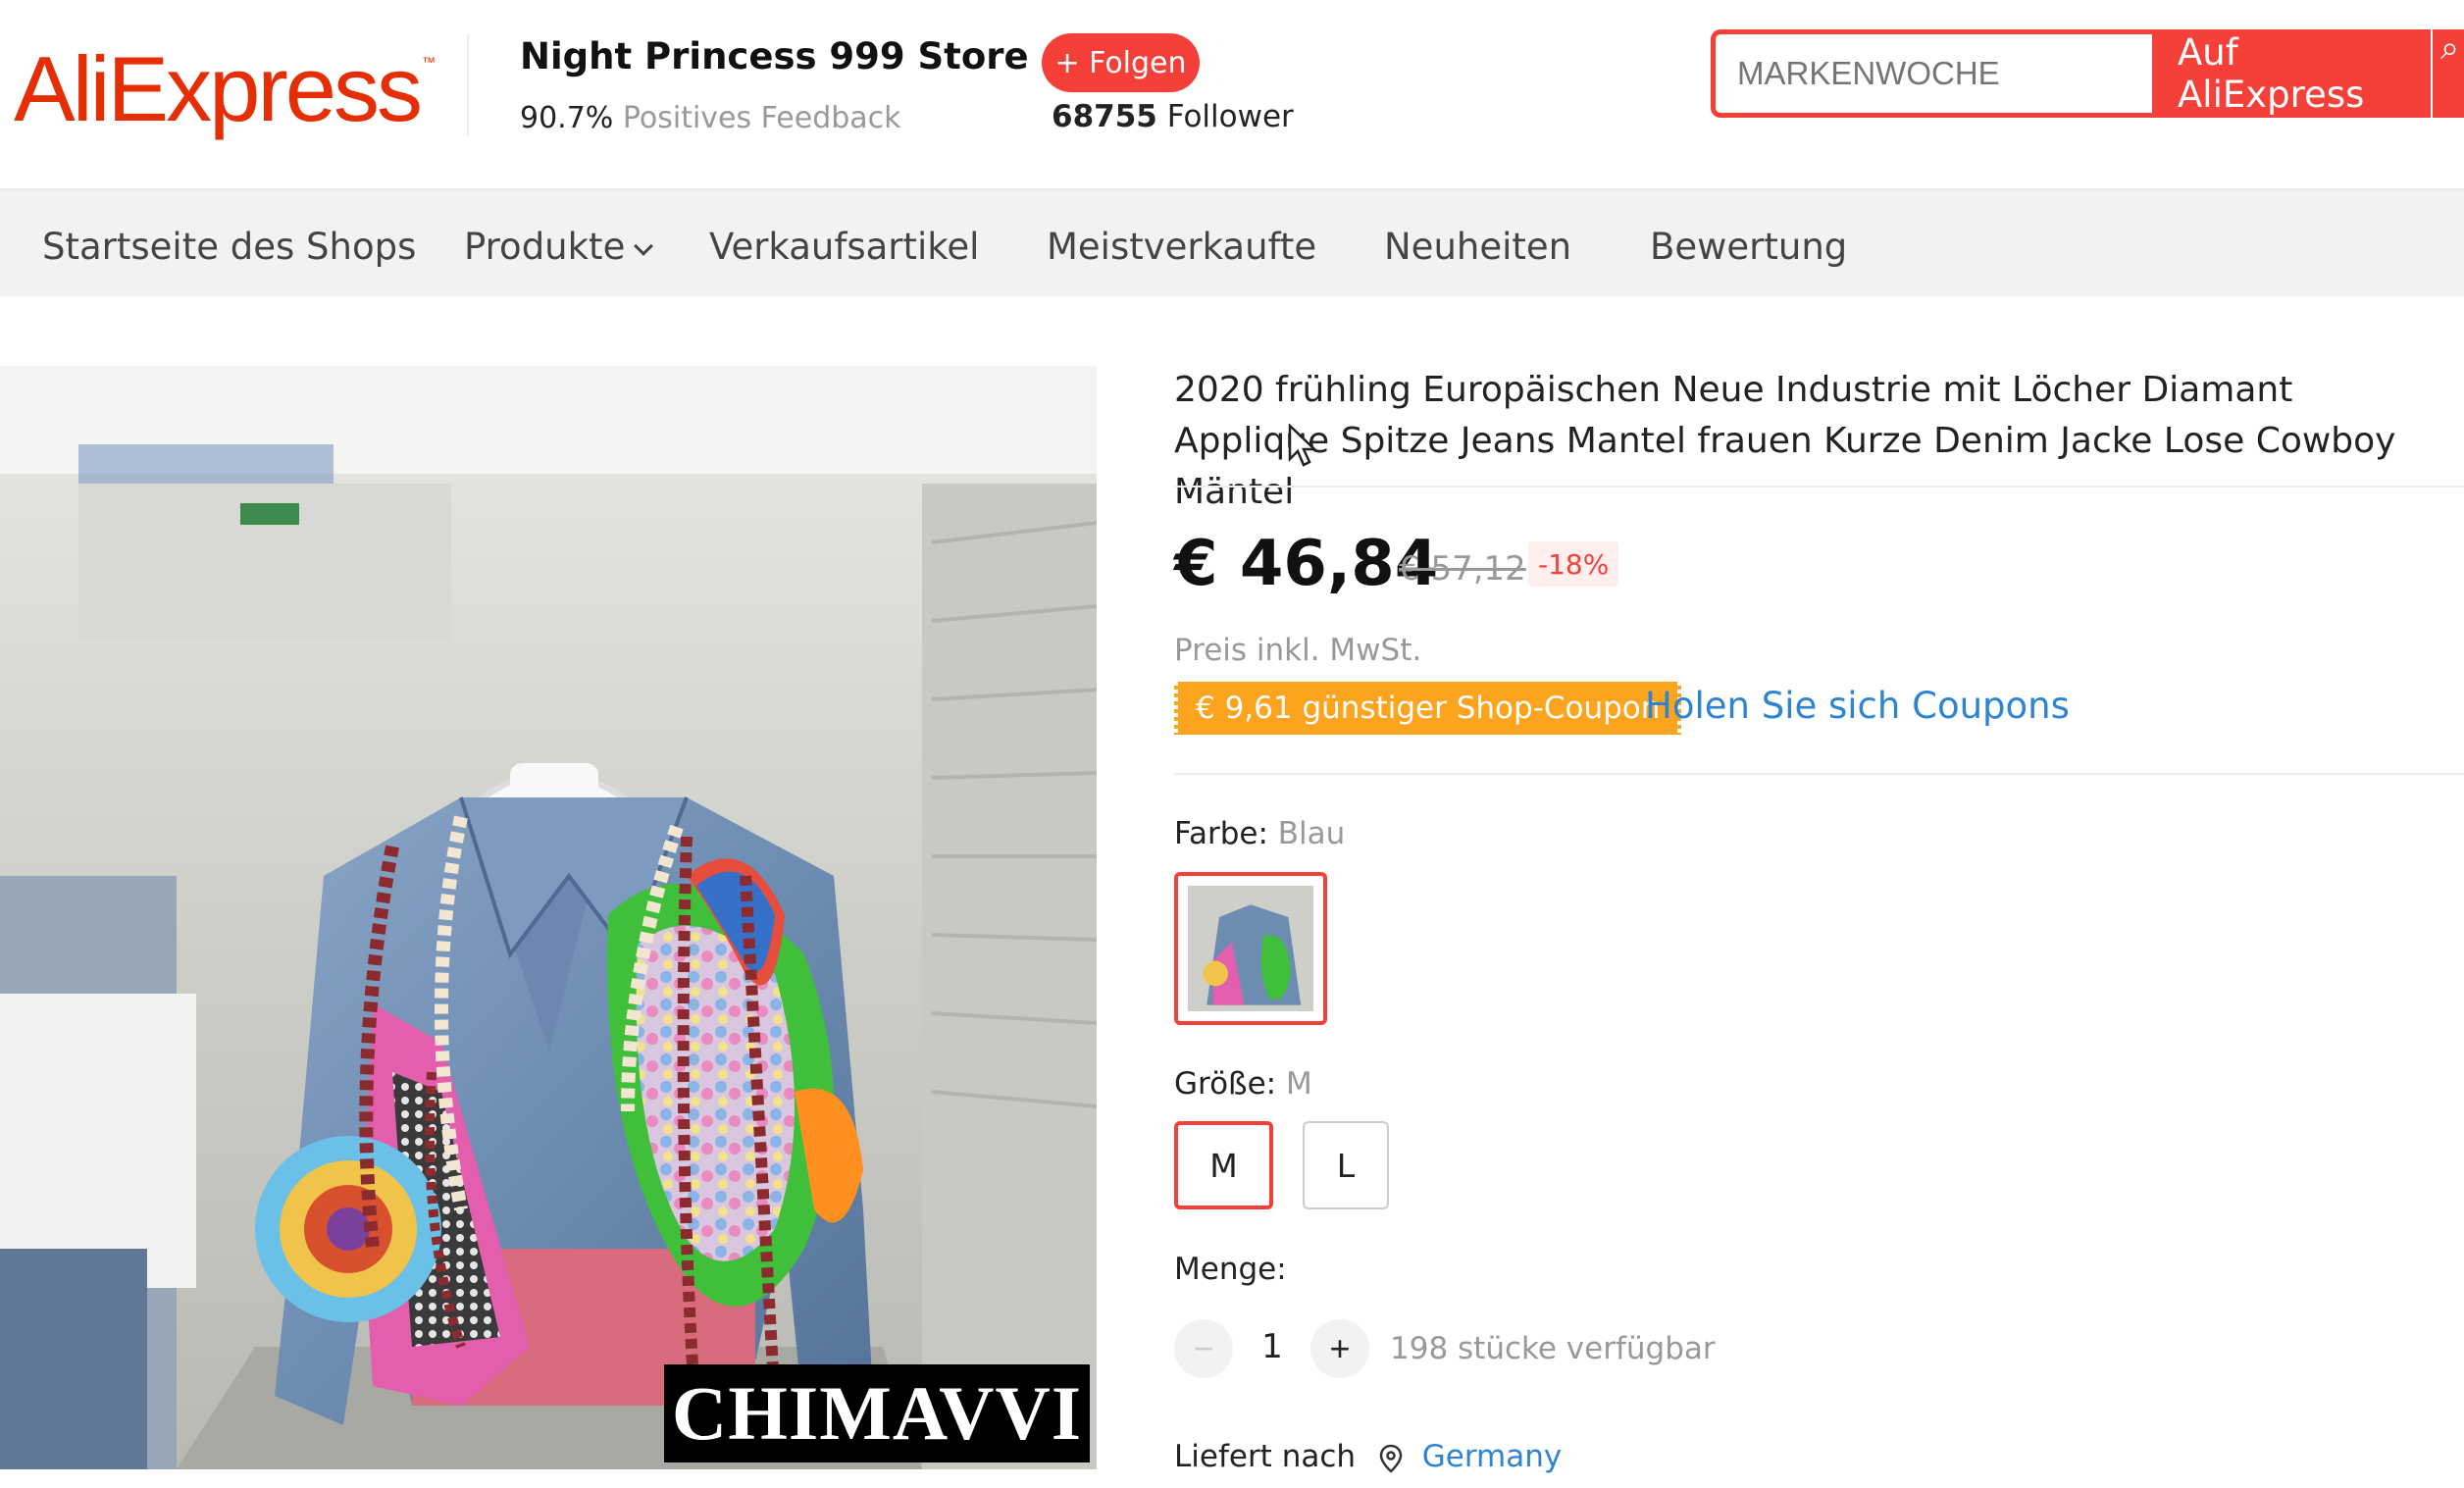 This screenshot has height=1488, width=2464. I want to click on search-input, so click(1936, 74).